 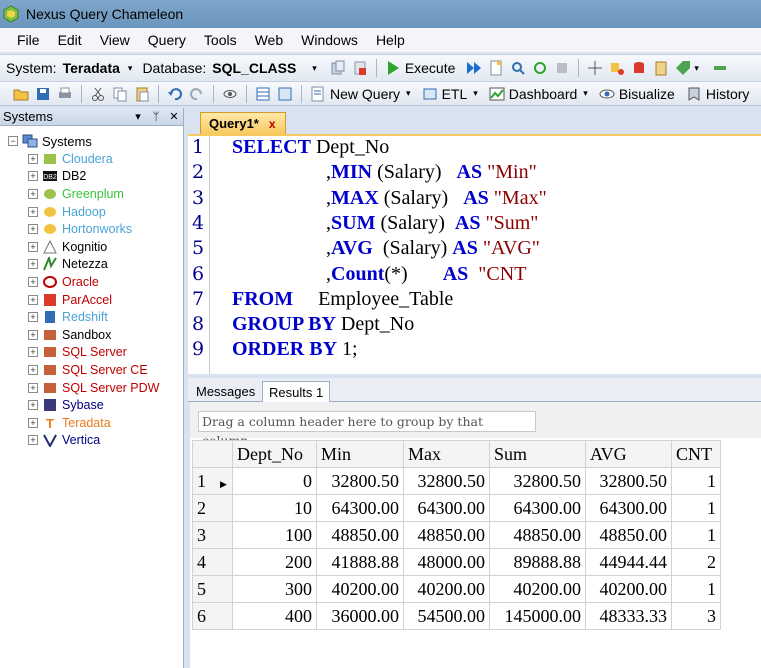 What do you see at coordinates (91, 229) in the screenshot?
I see `tree-item-hortonworks: + Hortonworks` at bounding box center [91, 229].